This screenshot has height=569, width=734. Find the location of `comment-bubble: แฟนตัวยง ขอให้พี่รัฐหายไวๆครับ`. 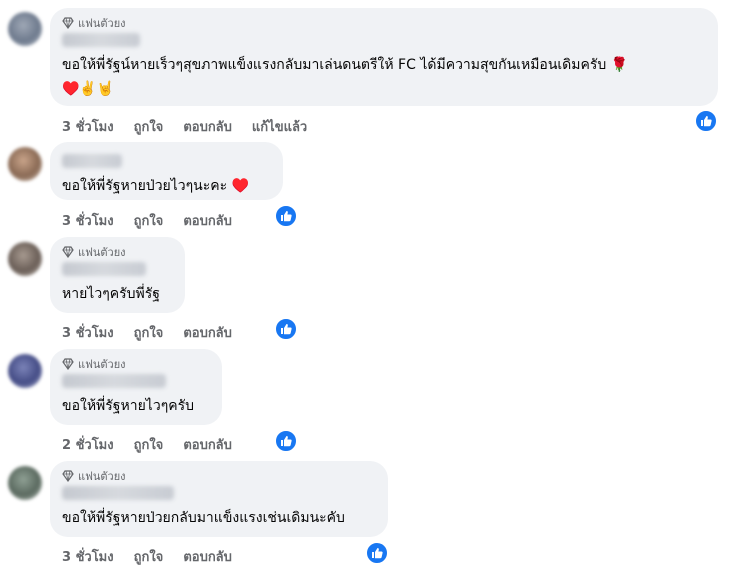

comment-bubble: แฟนตัวยง ขอให้พี่รัฐหายไวๆครับ is located at coordinates (136, 387).